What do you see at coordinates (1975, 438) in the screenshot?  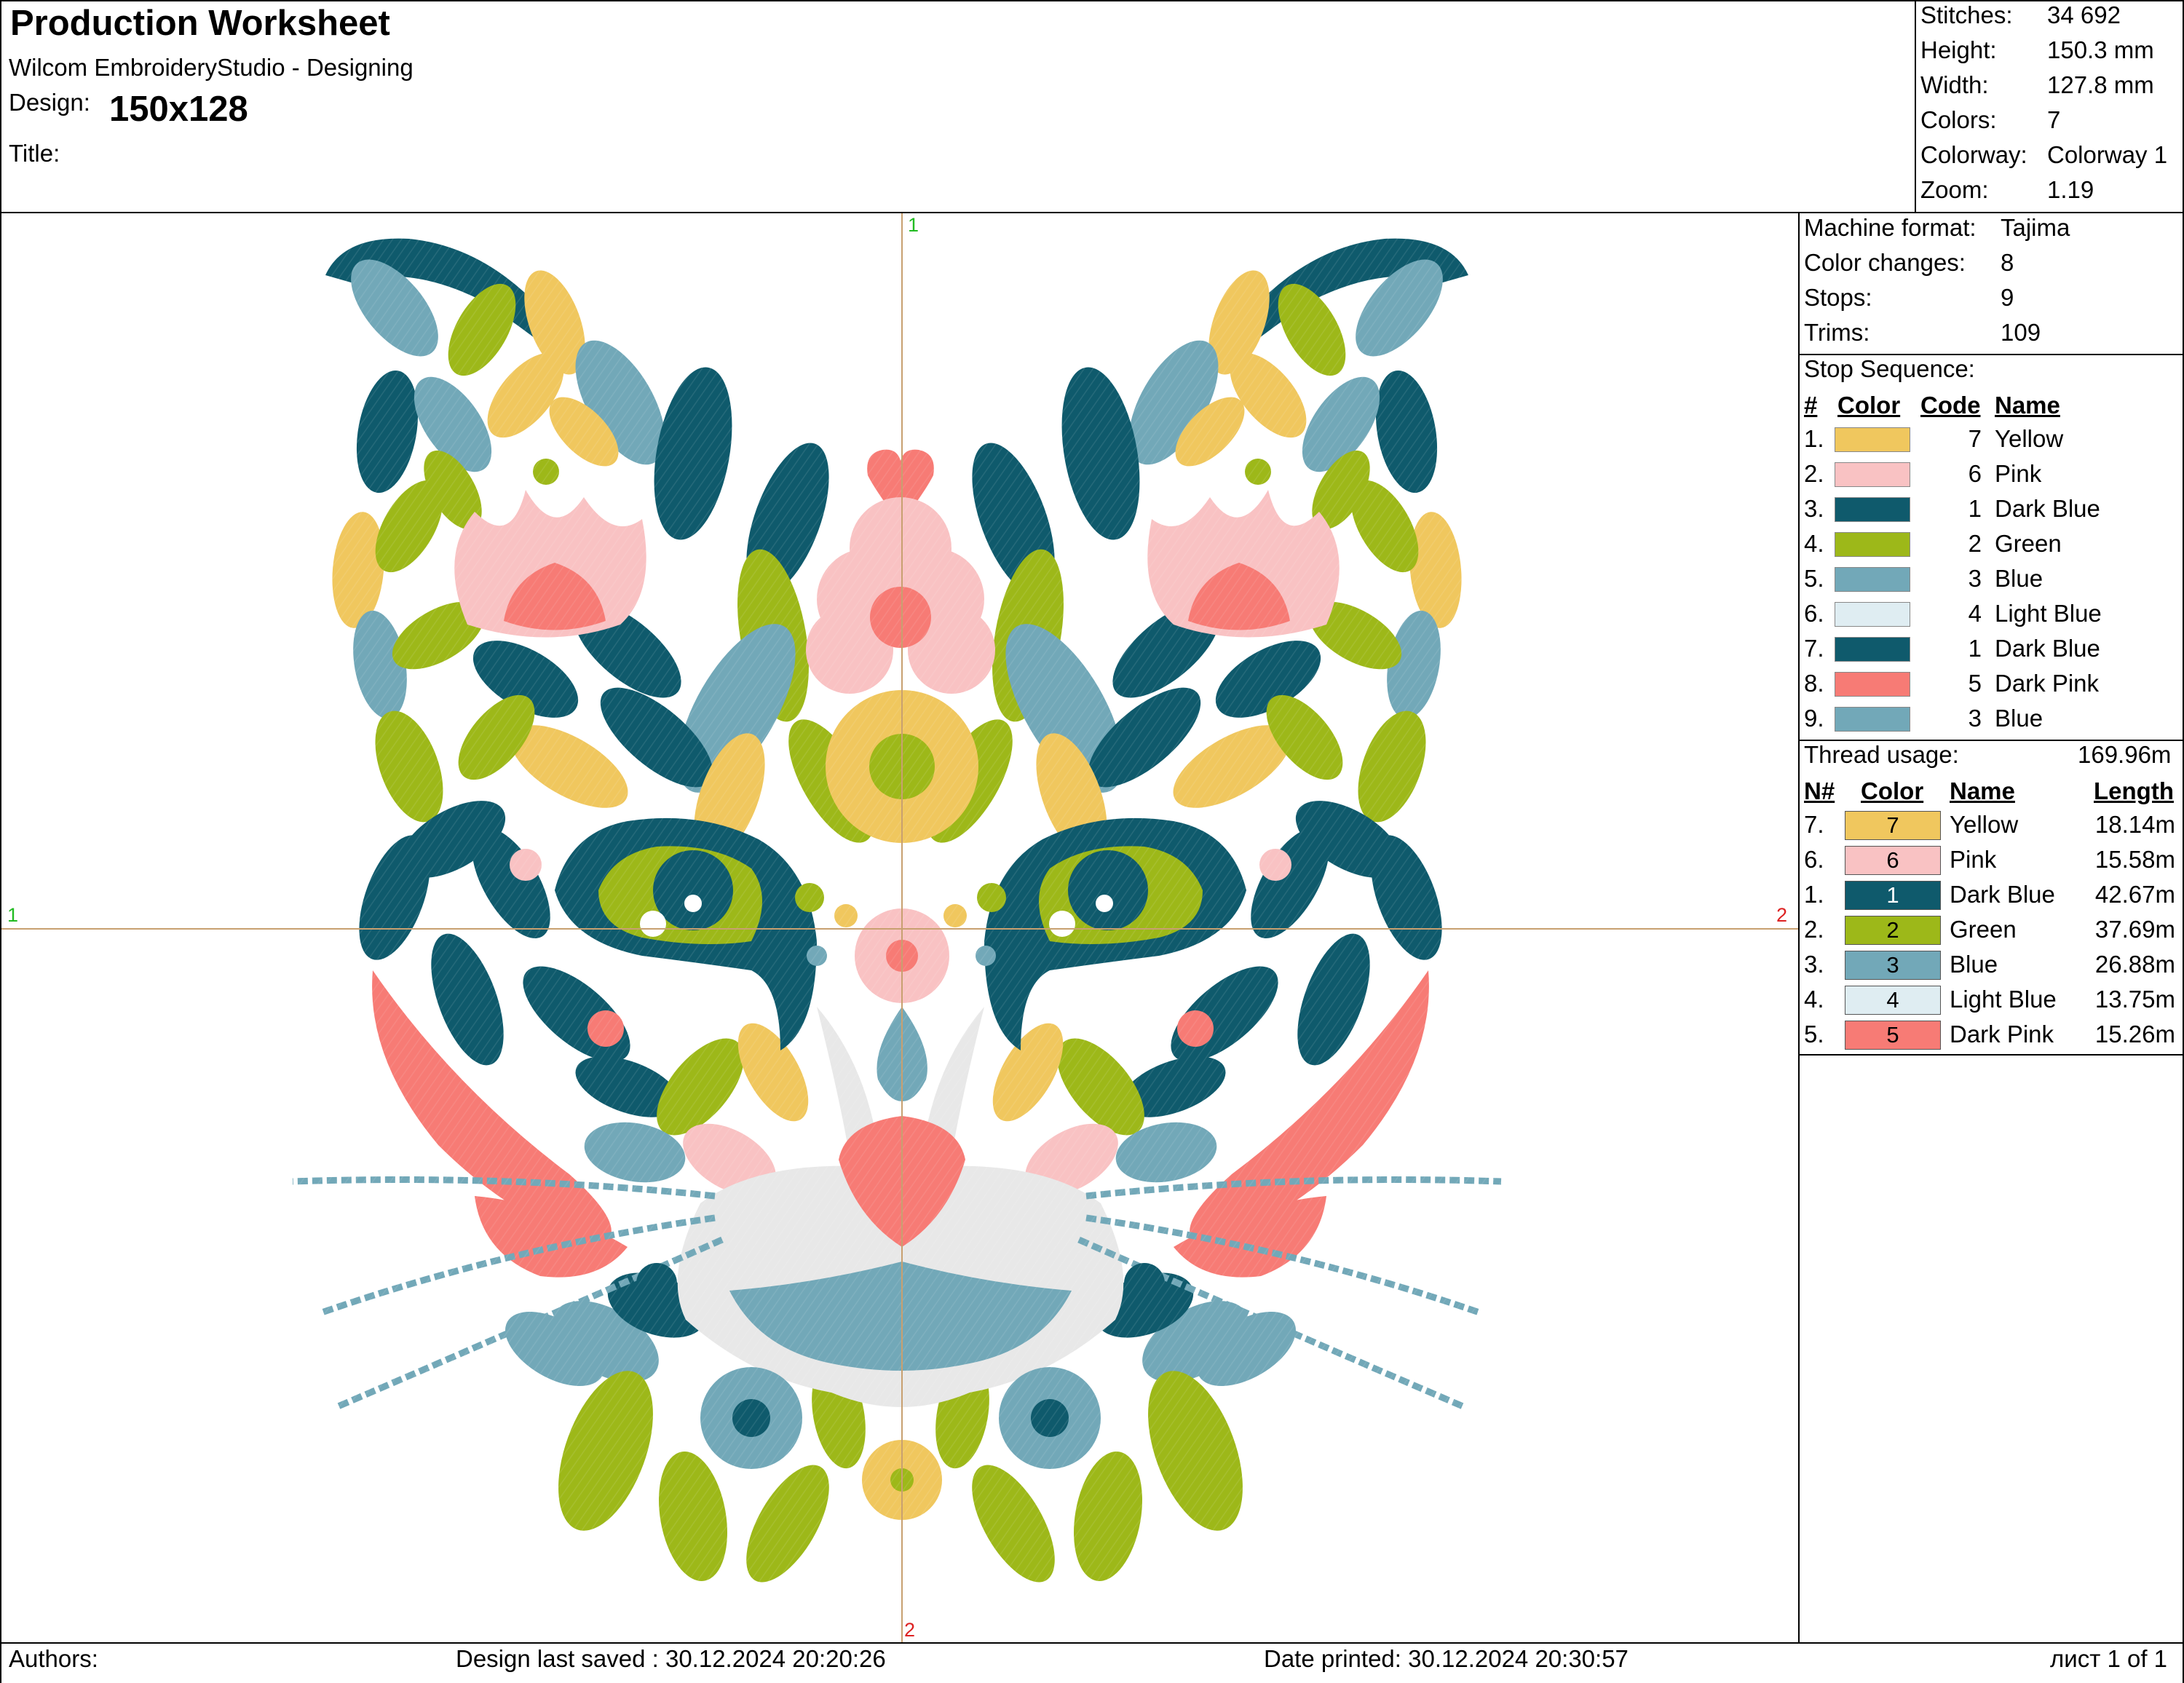 I see `seq-code: 7` at bounding box center [1975, 438].